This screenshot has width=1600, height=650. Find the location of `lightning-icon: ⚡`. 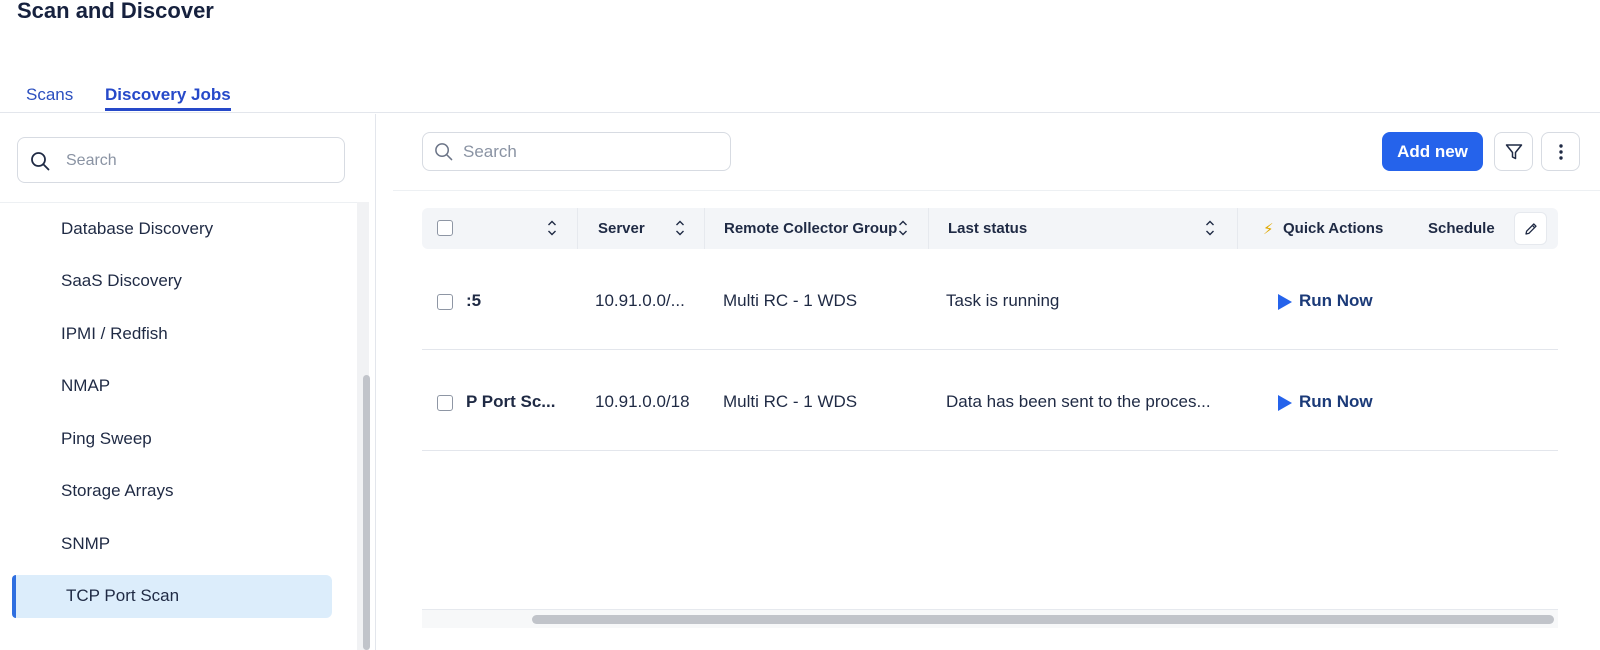

lightning-icon: ⚡ is located at coordinates (1268, 229).